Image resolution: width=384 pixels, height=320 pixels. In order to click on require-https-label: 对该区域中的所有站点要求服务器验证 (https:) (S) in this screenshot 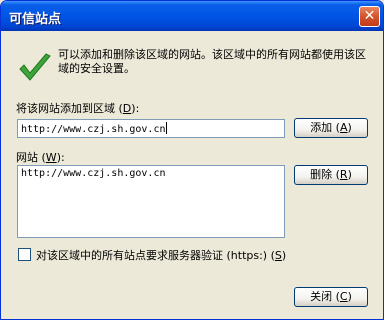, I will do `click(161, 255)`.